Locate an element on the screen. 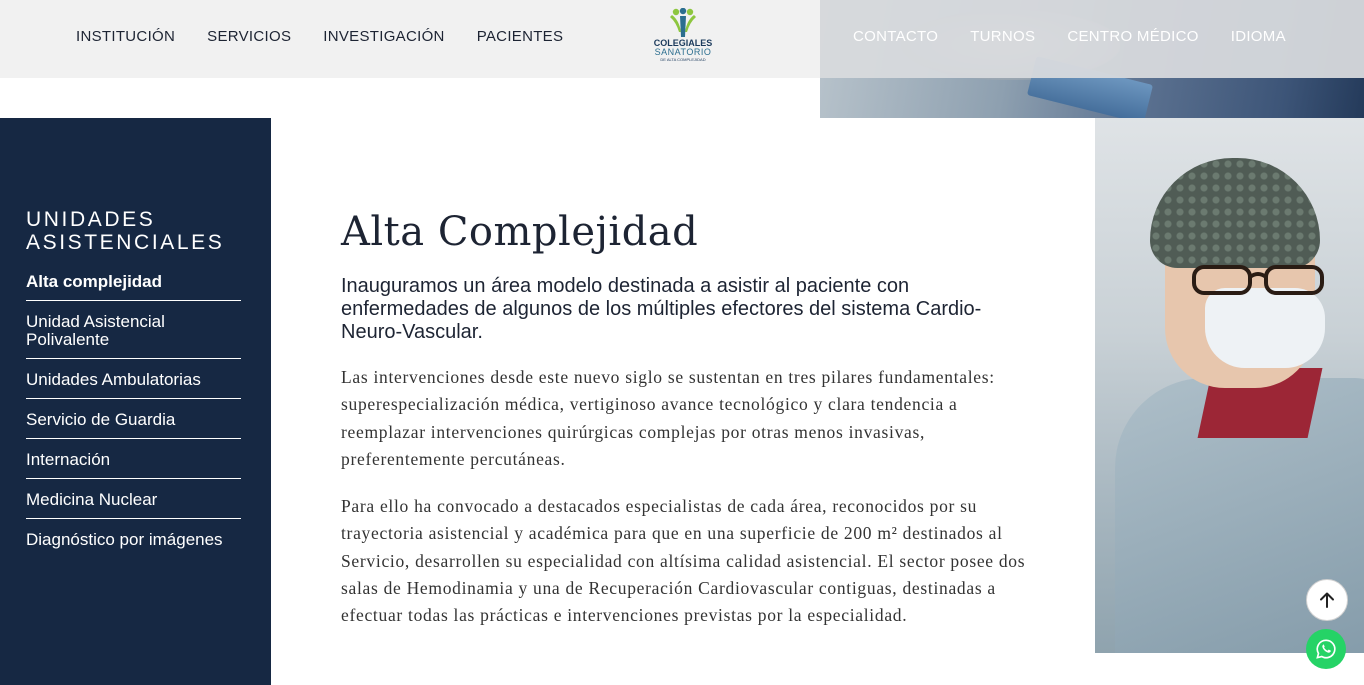 The image size is (1364, 685). nav-servicios: SERVICIOS is located at coordinates (249, 36).